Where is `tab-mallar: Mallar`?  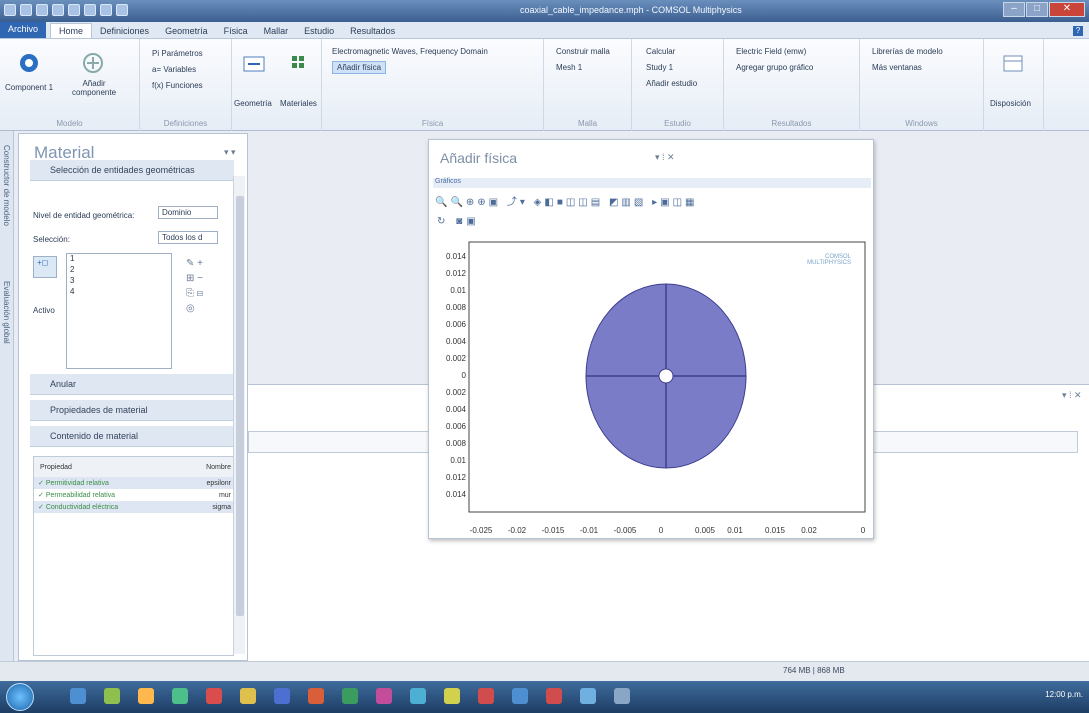 tab-mallar: Mallar is located at coordinates (276, 31).